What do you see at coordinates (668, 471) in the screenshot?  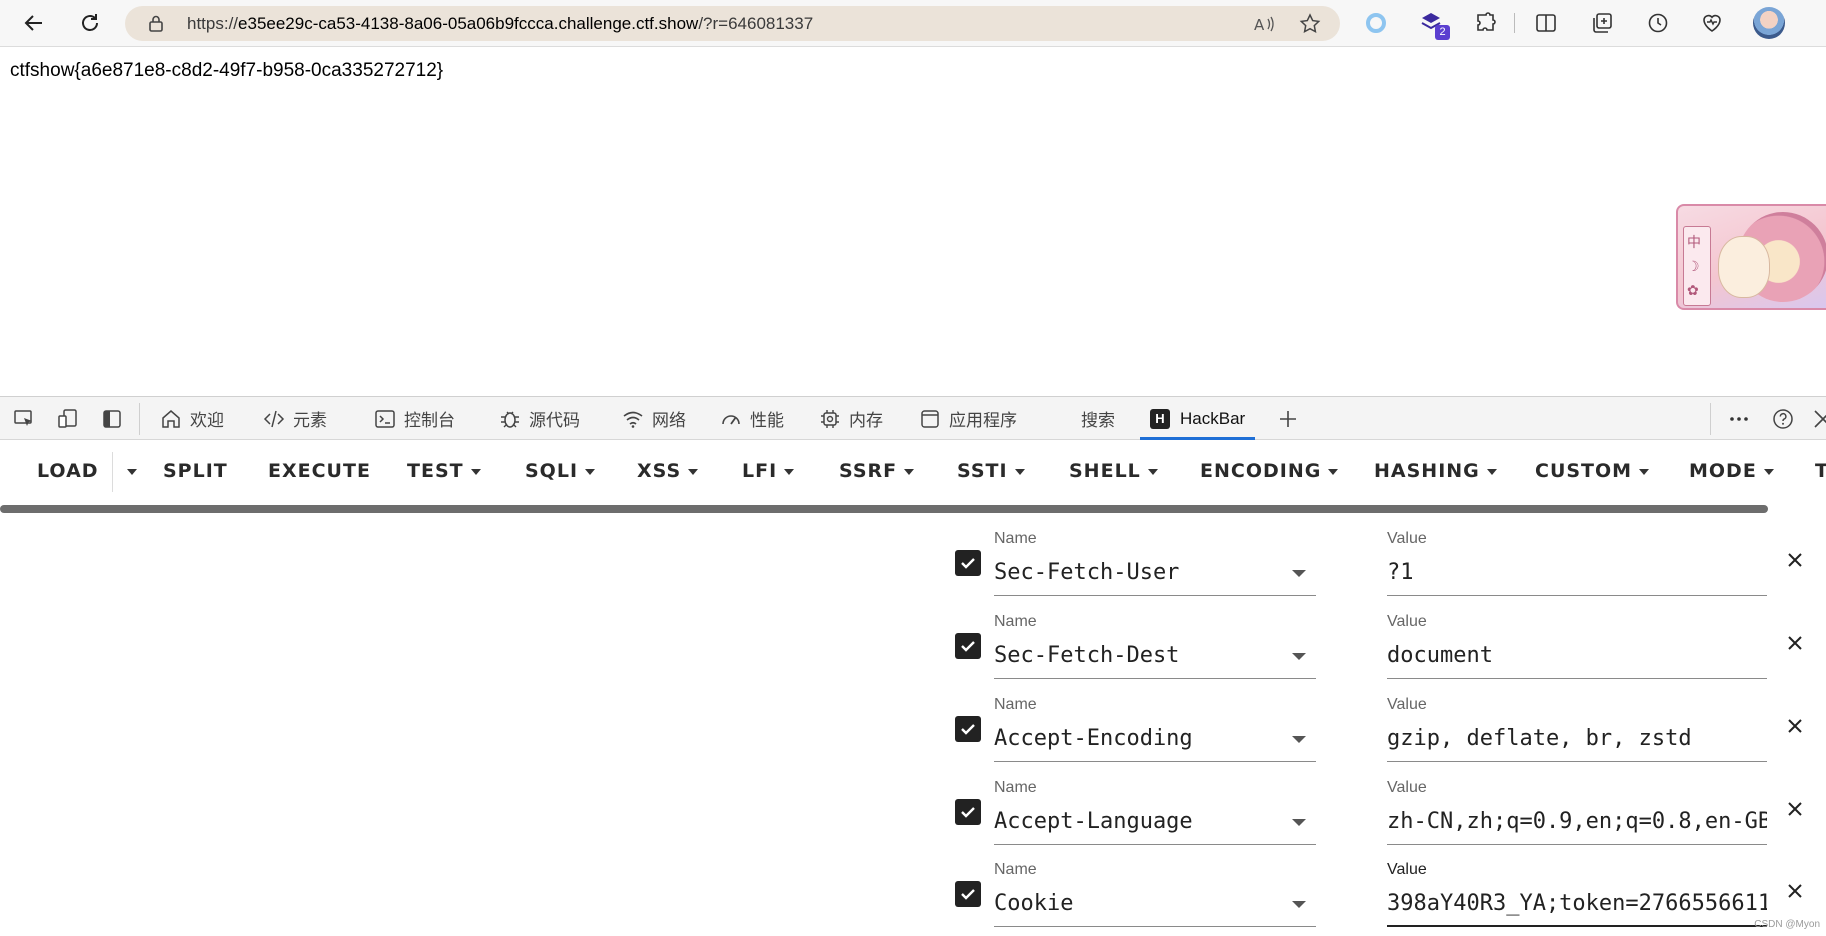 I see `xss-menu: XSS` at bounding box center [668, 471].